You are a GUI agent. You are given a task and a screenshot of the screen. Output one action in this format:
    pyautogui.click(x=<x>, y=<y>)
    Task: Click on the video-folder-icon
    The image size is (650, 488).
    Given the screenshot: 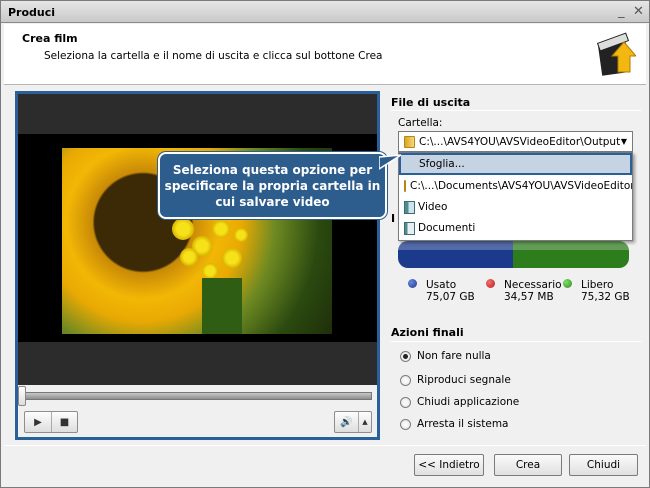 What is the action you would take?
    pyautogui.click(x=409, y=207)
    